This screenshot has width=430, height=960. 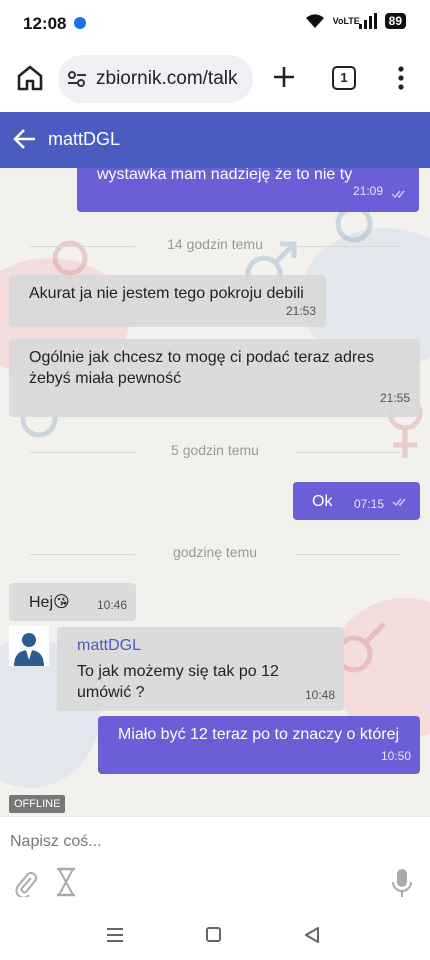 What do you see at coordinates (322, 501) in the screenshot?
I see `message-text: Ok` at bounding box center [322, 501].